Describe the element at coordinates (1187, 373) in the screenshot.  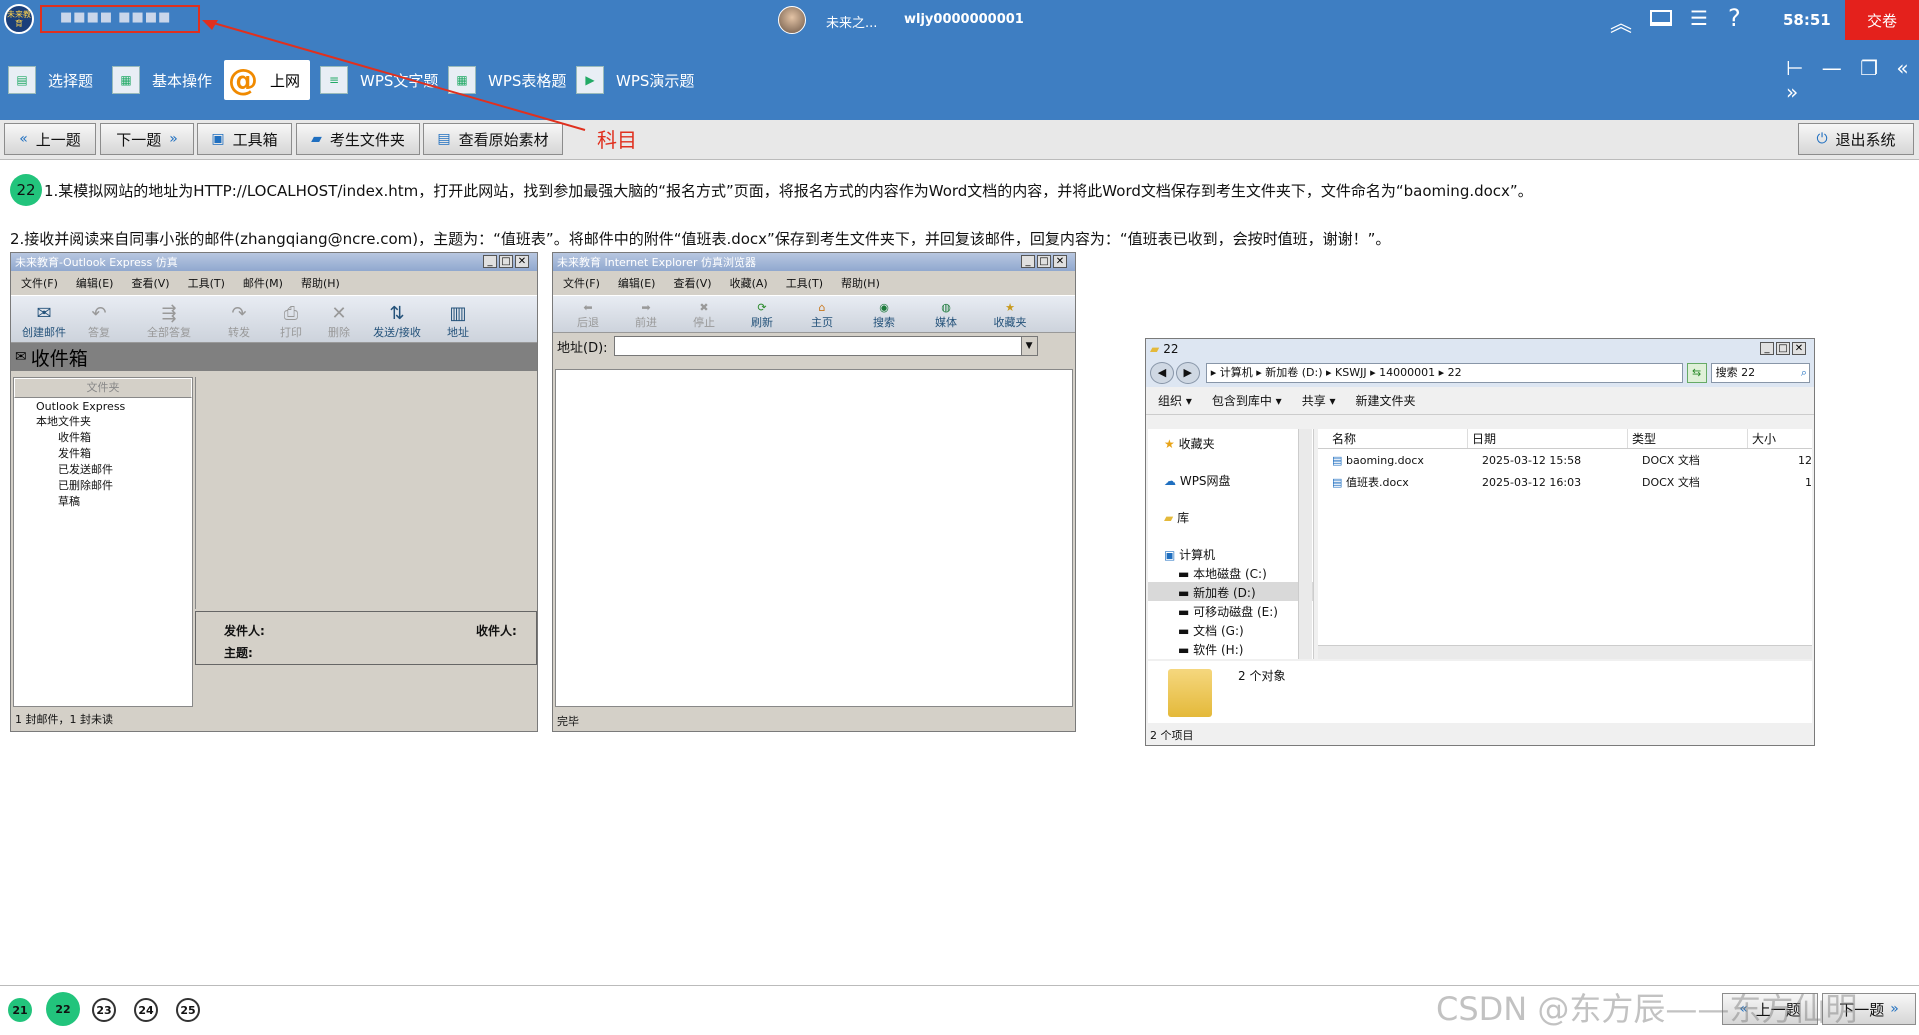
I see `forward-nav-icon: ▶` at that location.